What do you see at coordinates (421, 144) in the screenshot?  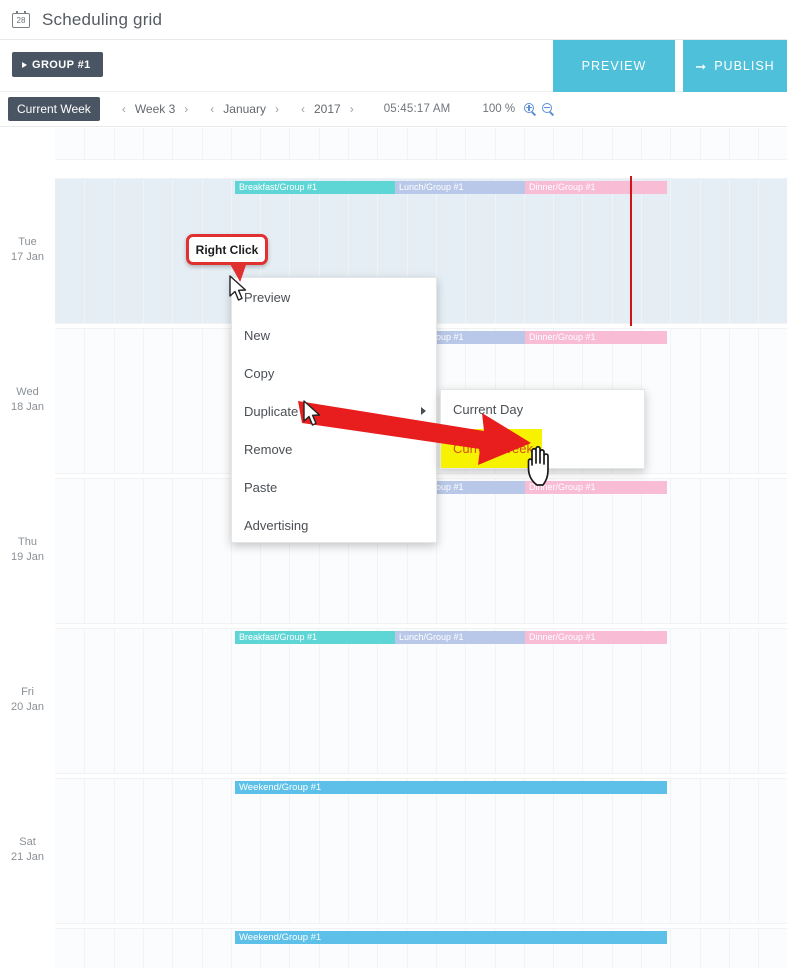 I see `day-row-partial-top` at bounding box center [421, 144].